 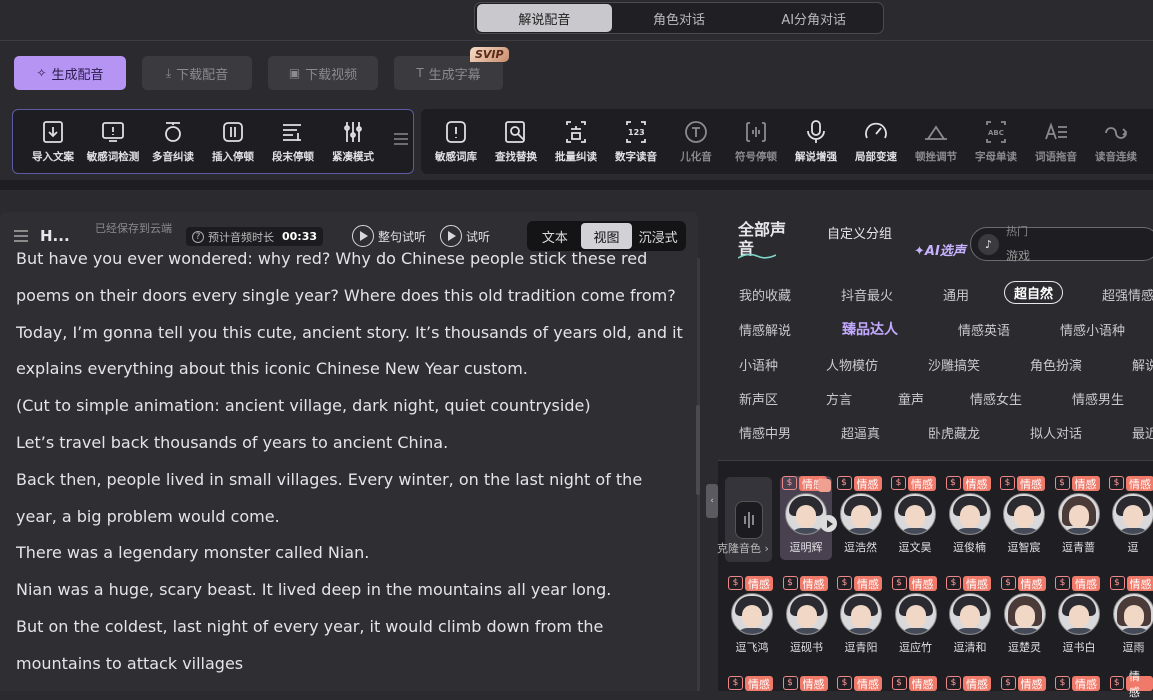 What do you see at coordinates (756, 141) in the screenshot?
I see `tool-symbol-pause: 符号停顿` at bounding box center [756, 141].